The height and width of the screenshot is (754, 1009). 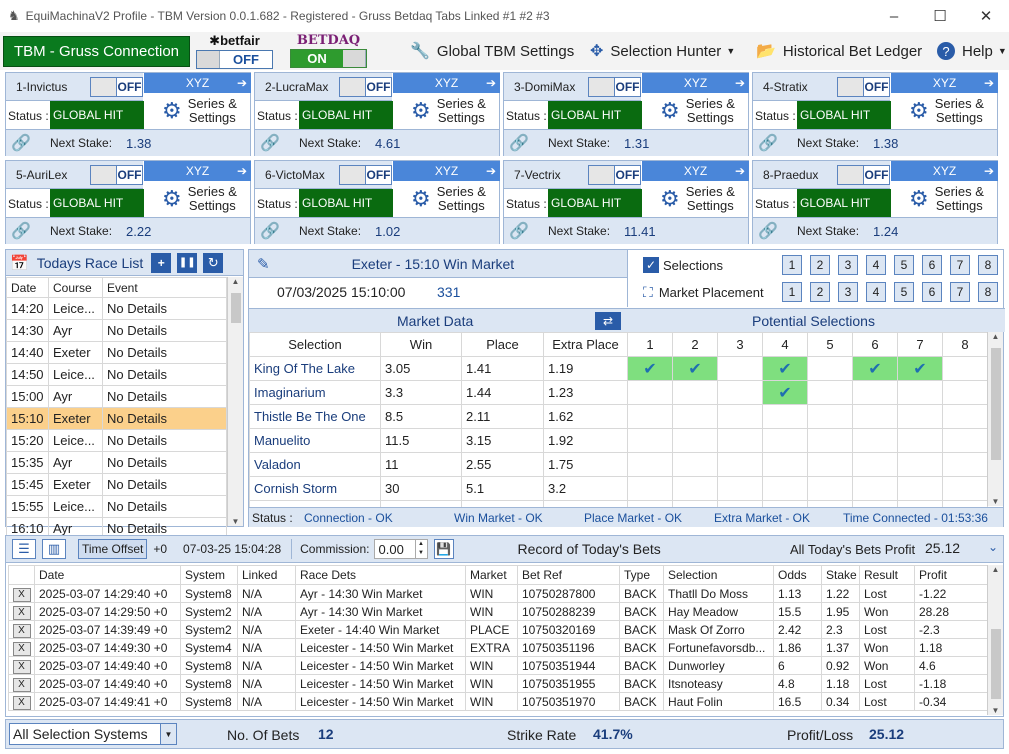 I want to click on system-filter-select: All Selection Systems ▼, so click(x=93, y=734).